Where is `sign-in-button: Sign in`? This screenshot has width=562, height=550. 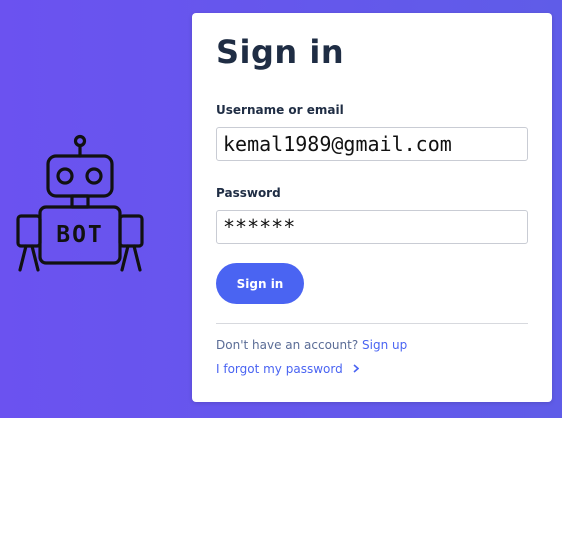 sign-in-button: Sign in is located at coordinates (260, 283).